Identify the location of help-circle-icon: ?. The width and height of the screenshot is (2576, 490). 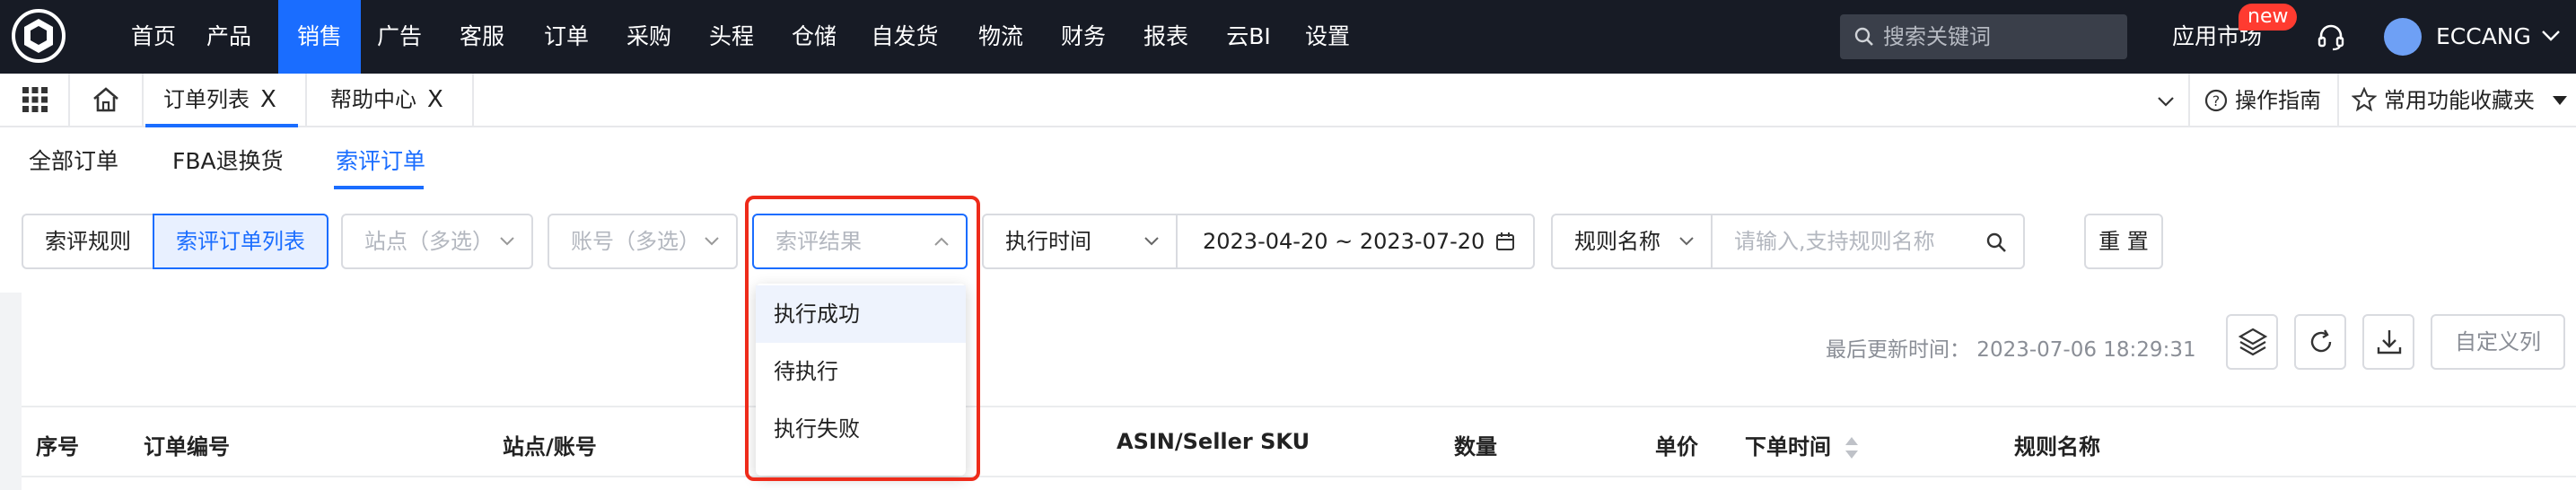
(2216, 101).